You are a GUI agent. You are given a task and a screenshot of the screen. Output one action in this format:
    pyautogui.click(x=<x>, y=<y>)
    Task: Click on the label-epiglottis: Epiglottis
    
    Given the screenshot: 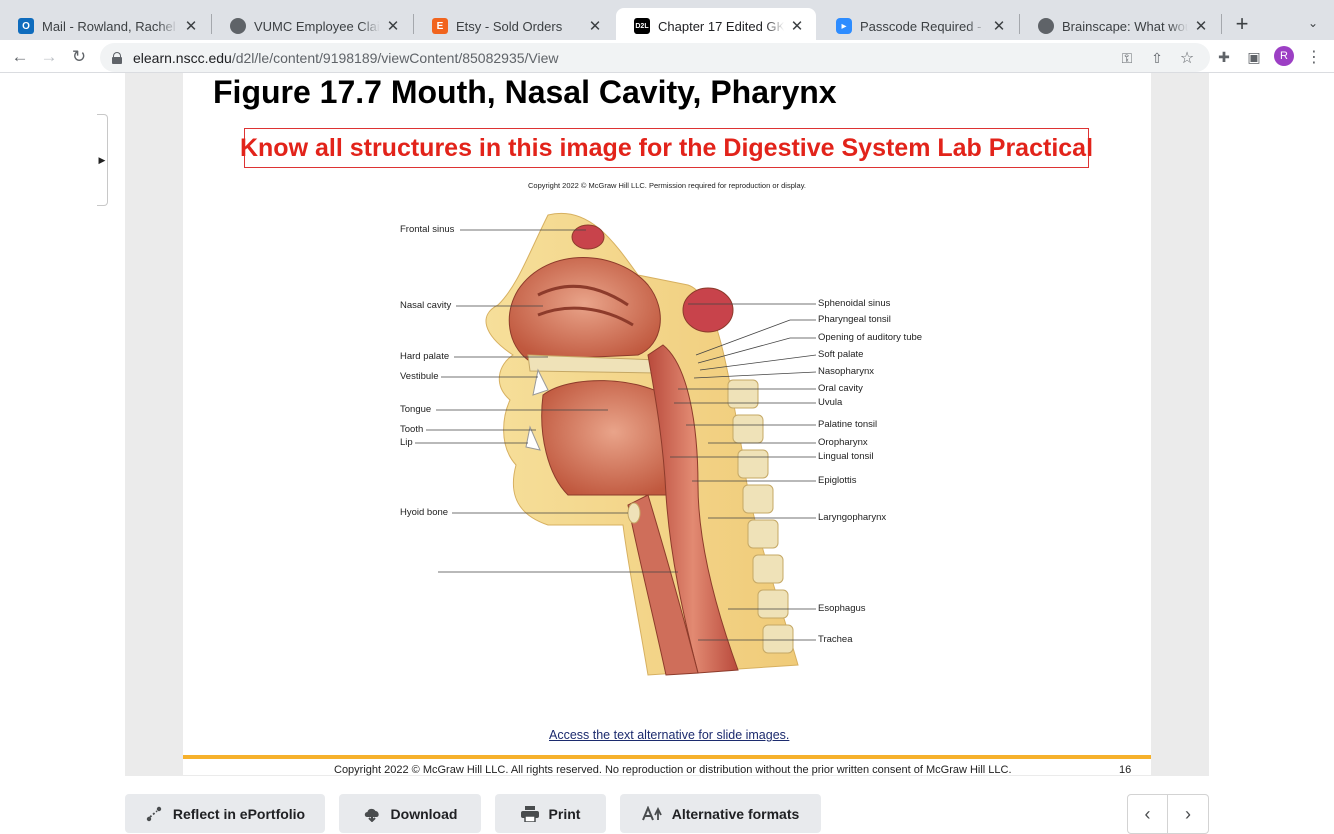 What is the action you would take?
    pyautogui.click(x=837, y=480)
    